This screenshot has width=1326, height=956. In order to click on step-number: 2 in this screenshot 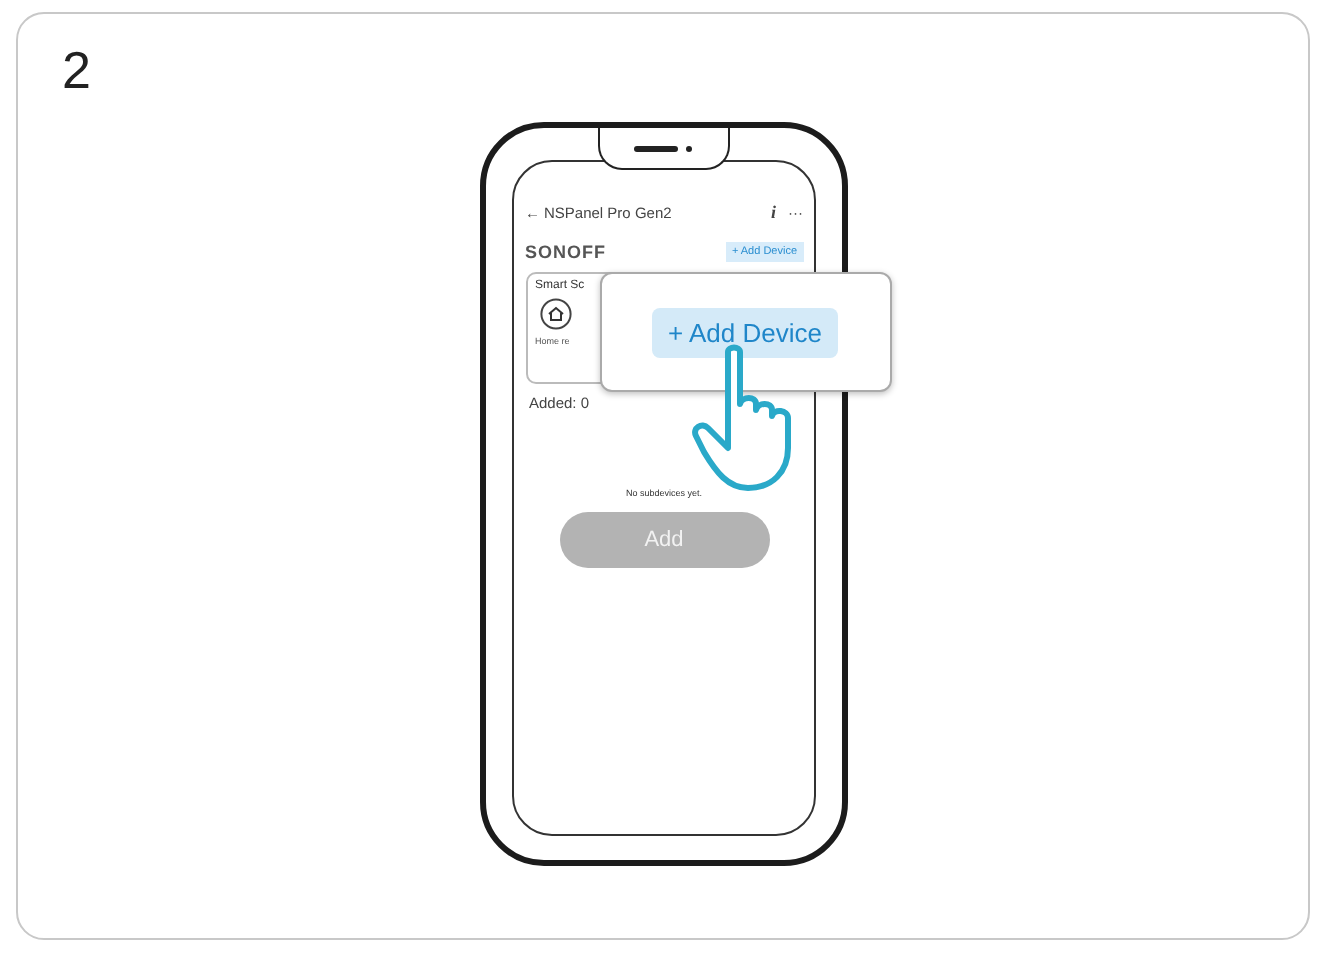, I will do `click(76, 70)`.